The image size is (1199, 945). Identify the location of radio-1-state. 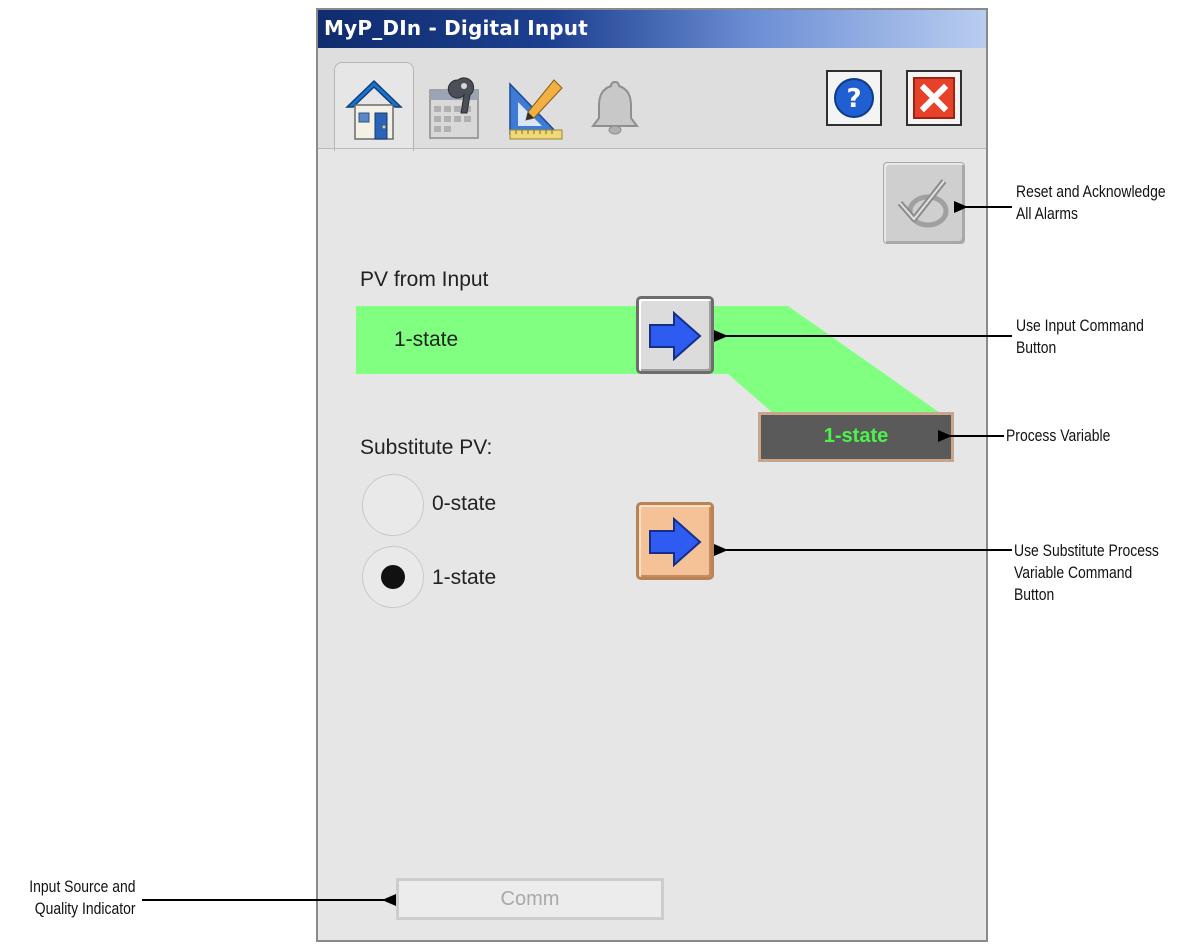
(393, 577).